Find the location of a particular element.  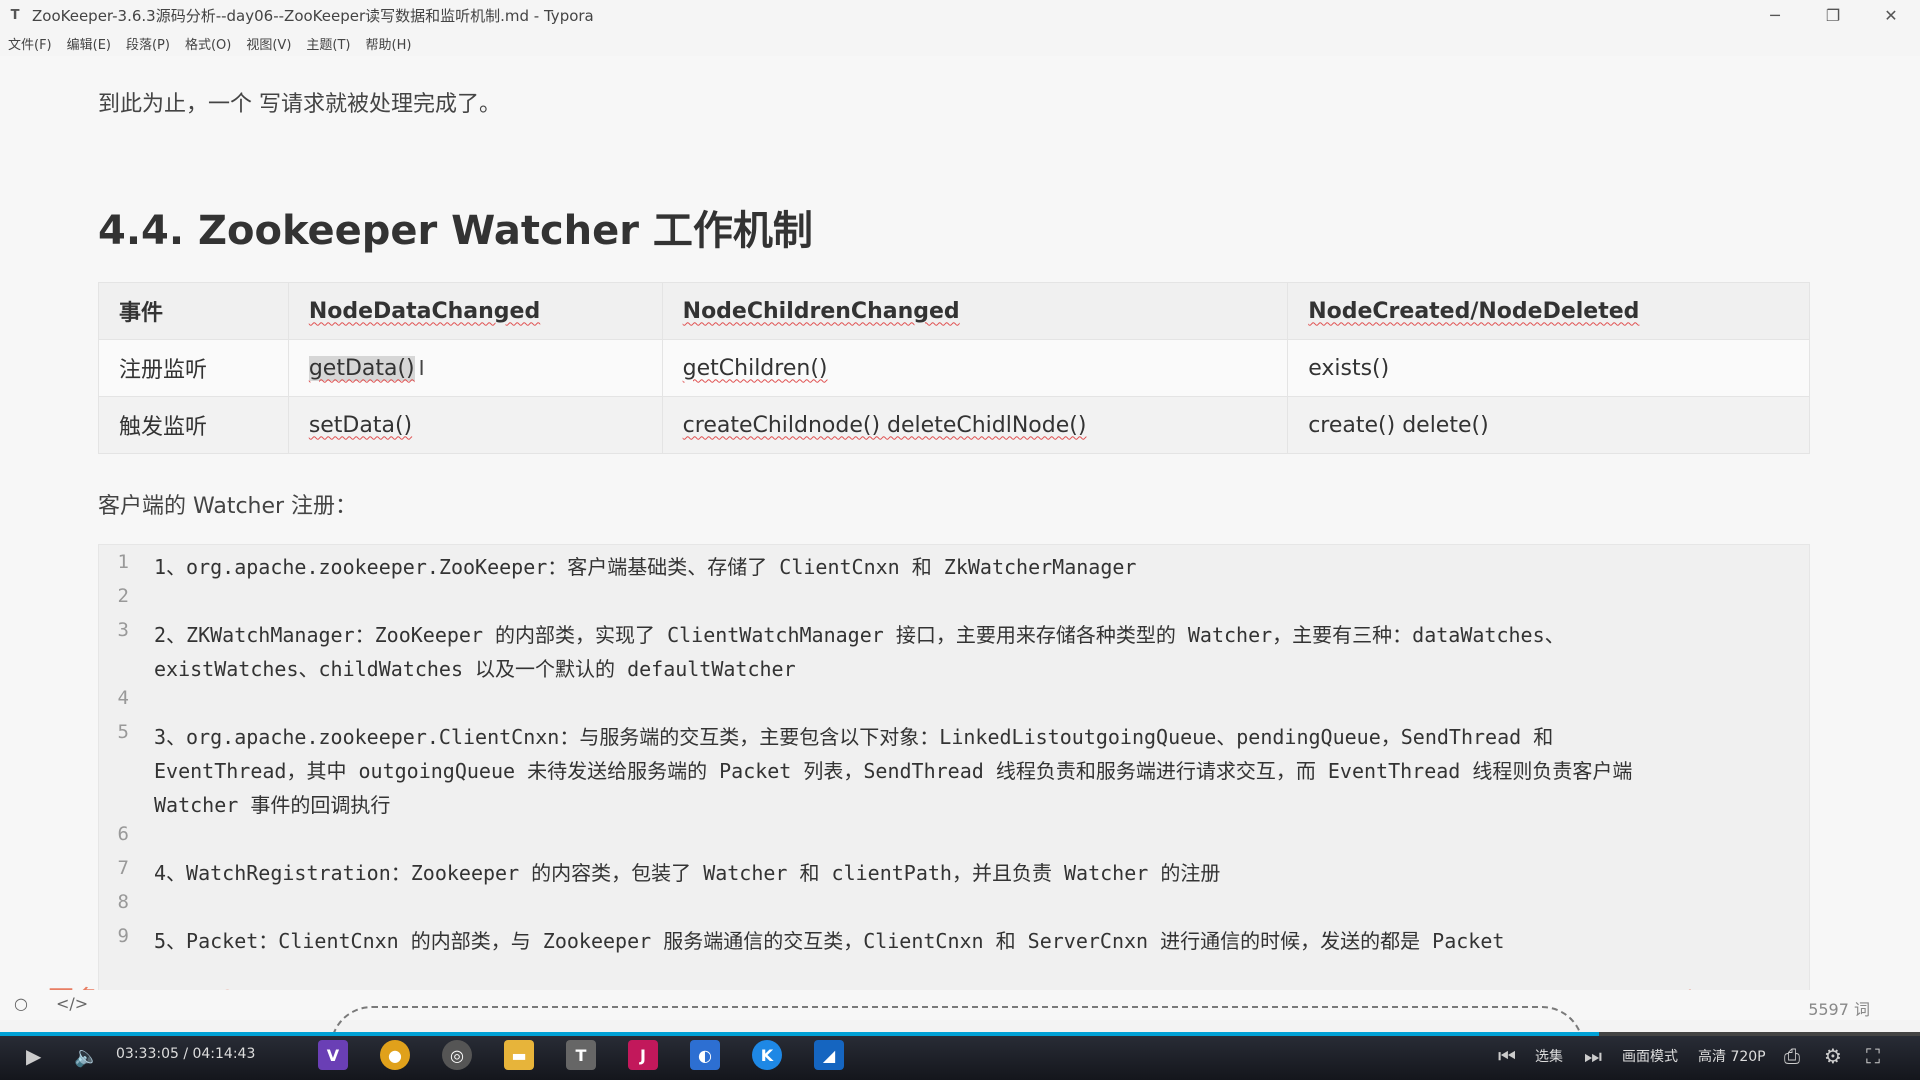

cell-text: setData() is located at coordinates (360, 425).